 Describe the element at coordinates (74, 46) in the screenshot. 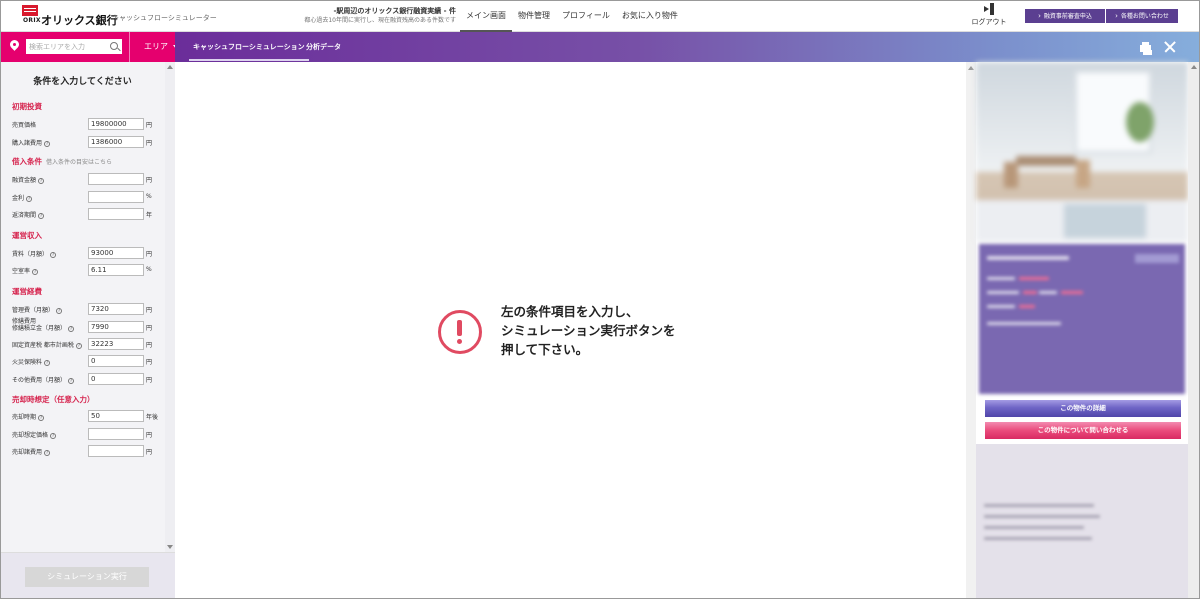

I see `area-search-input` at that location.